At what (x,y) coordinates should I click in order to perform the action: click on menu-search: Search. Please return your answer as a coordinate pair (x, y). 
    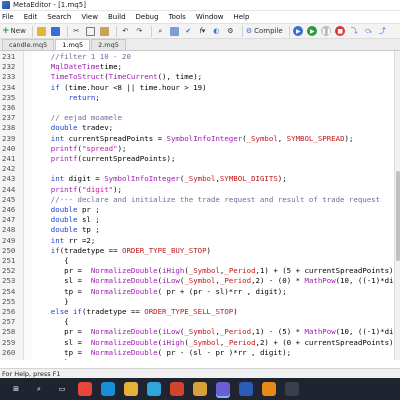
    Looking at the image, I should click on (59, 17).